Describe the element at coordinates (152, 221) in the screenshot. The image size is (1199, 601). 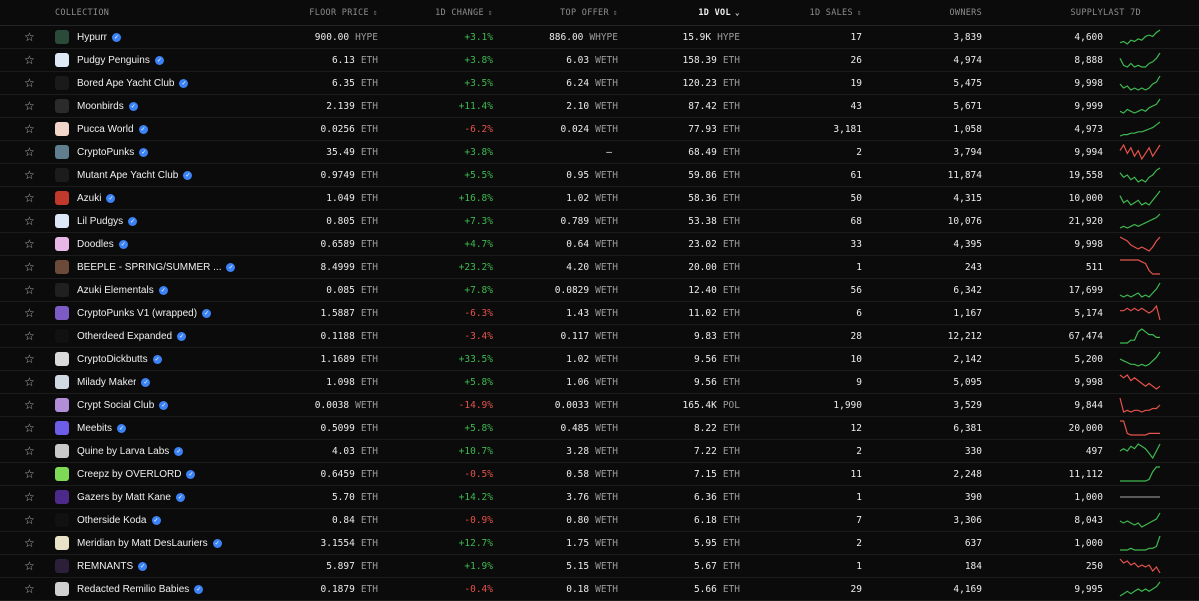
I see `collection-cell: Lil Pudgys ✓` at that location.